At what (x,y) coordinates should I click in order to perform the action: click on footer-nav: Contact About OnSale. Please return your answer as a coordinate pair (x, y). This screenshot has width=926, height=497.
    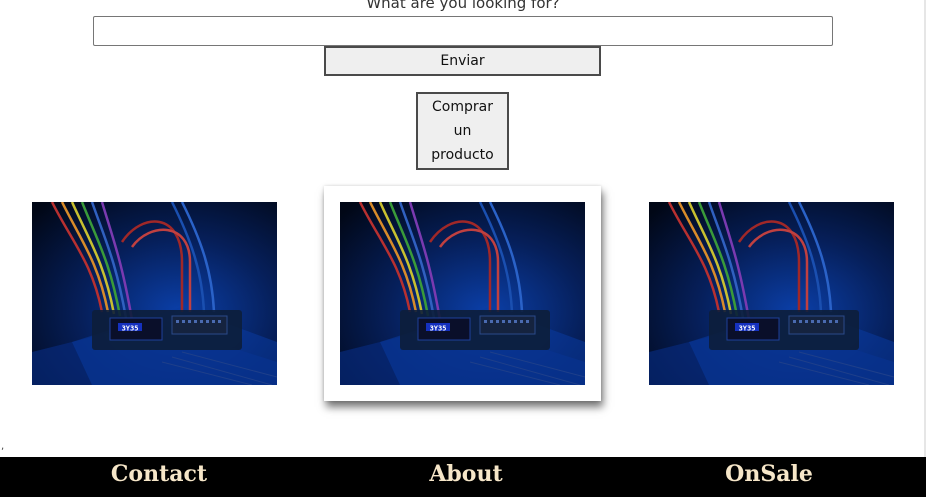
    Looking at the image, I should click on (463, 477).